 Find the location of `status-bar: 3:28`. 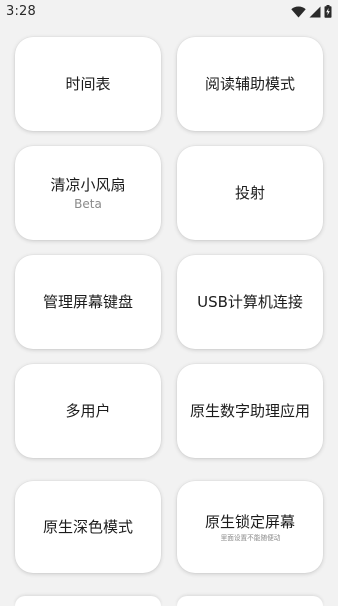

status-bar: 3:28 is located at coordinates (169, 13).